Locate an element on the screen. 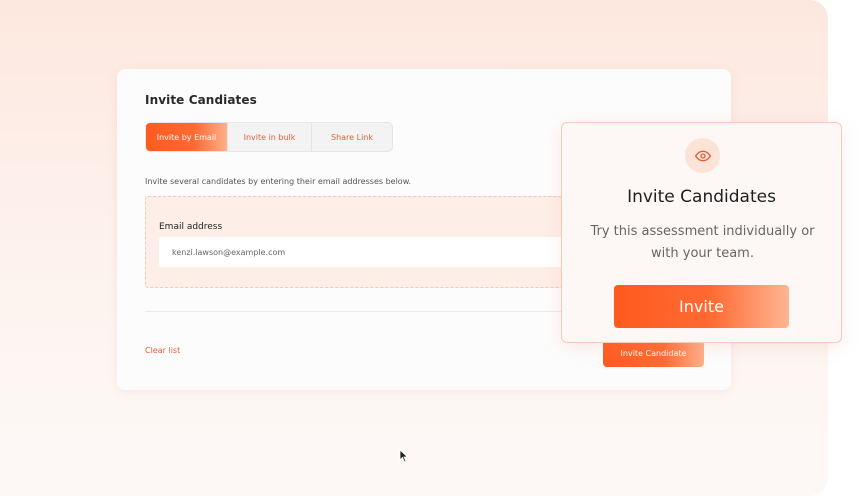 The height and width of the screenshot is (496, 867). invite-candidate-button: Invite Candidate is located at coordinates (653, 353).